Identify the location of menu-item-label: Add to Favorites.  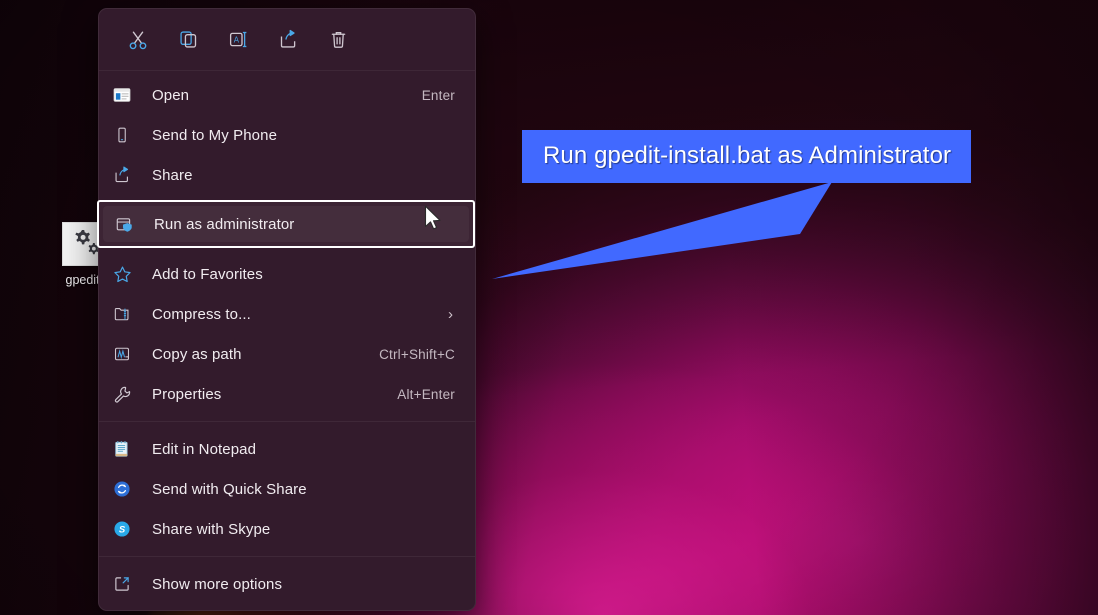
(207, 274).